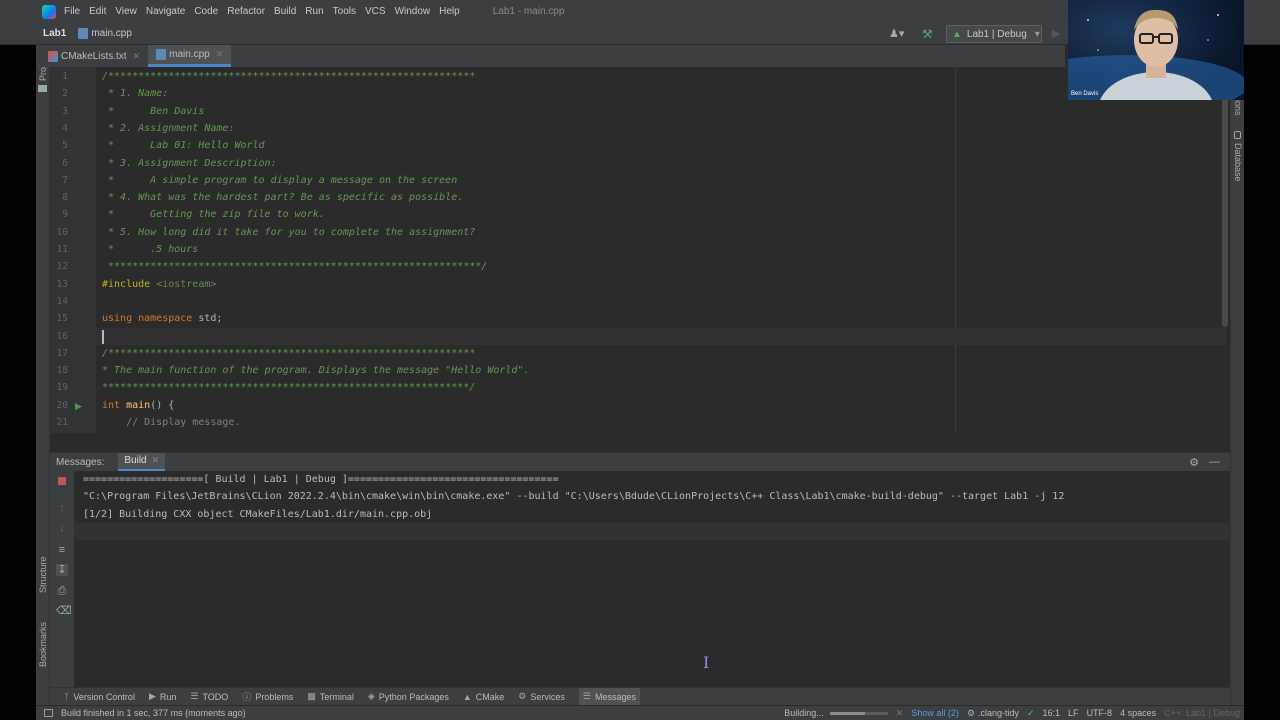 The width and height of the screenshot is (1280, 720). What do you see at coordinates (64, 611) in the screenshot?
I see `trash-icon: ⌫` at bounding box center [64, 611].